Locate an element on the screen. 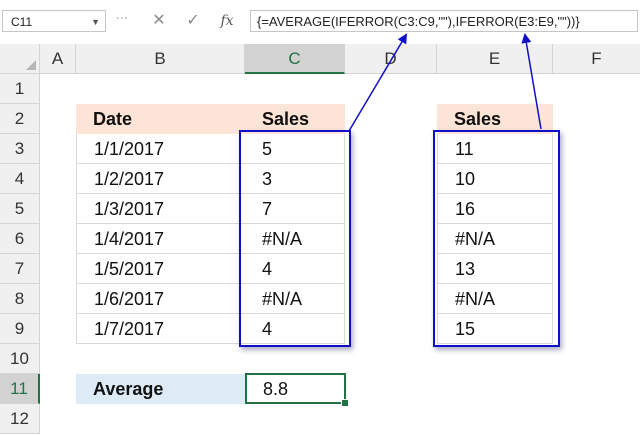 The height and width of the screenshot is (435, 640). column-header-c: C is located at coordinates (295, 59).